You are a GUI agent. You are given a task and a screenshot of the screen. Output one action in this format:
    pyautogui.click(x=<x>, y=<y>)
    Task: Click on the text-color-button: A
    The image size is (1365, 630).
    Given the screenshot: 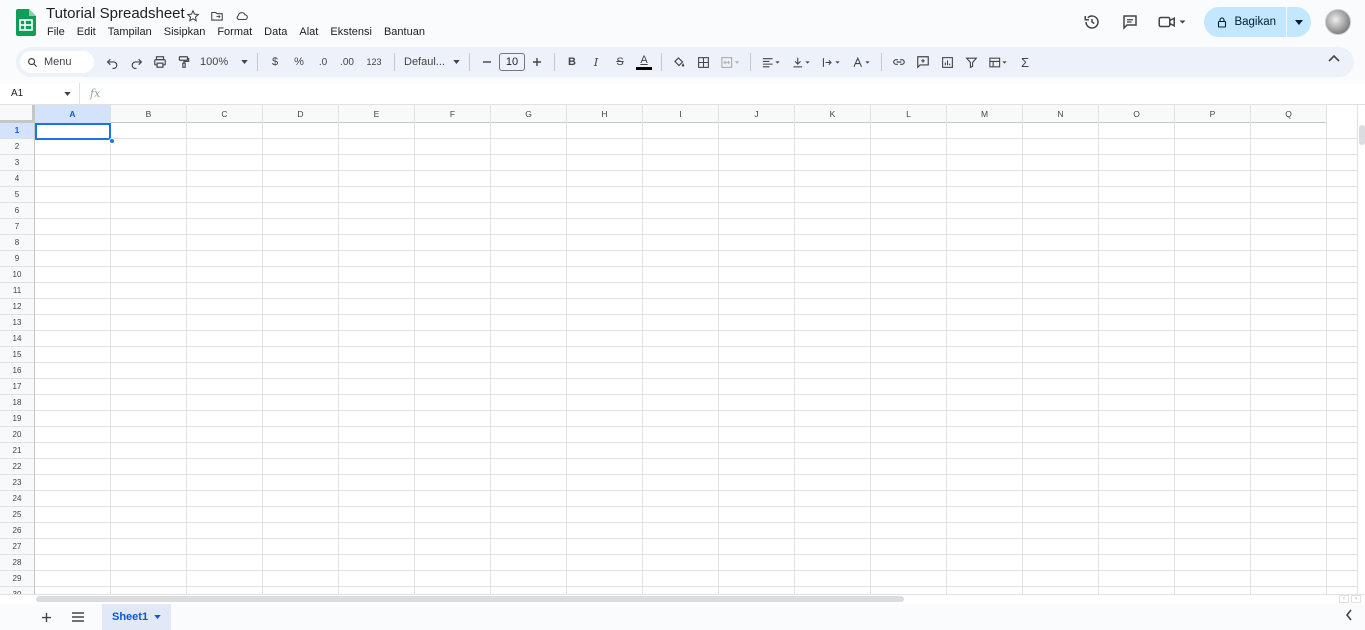 What is the action you would take?
    pyautogui.click(x=644, y=62)
    